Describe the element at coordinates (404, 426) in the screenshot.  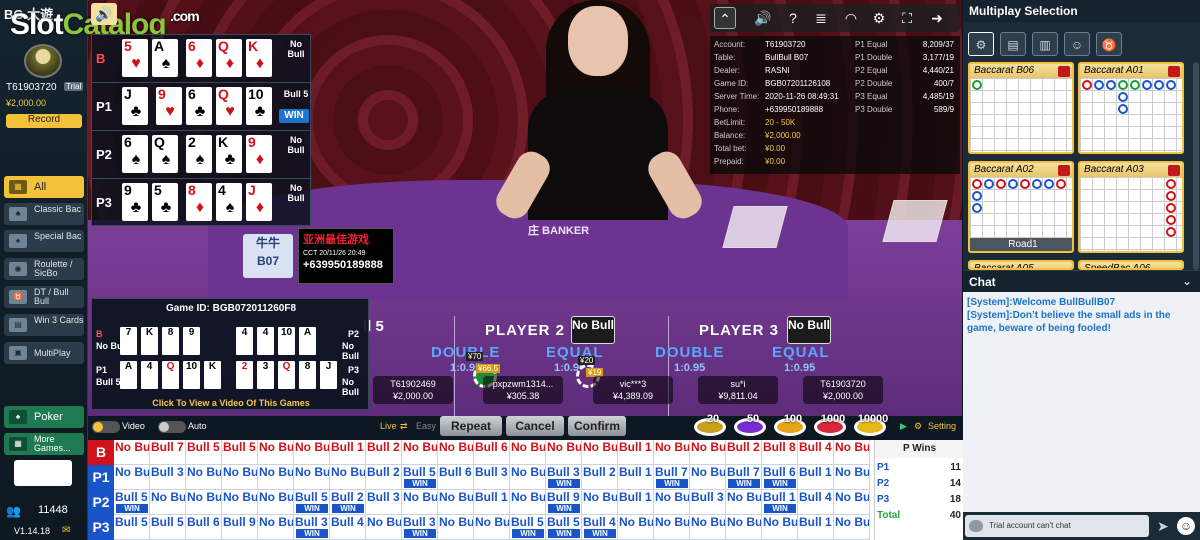
I see `swap-icon: ⇄` at that location.